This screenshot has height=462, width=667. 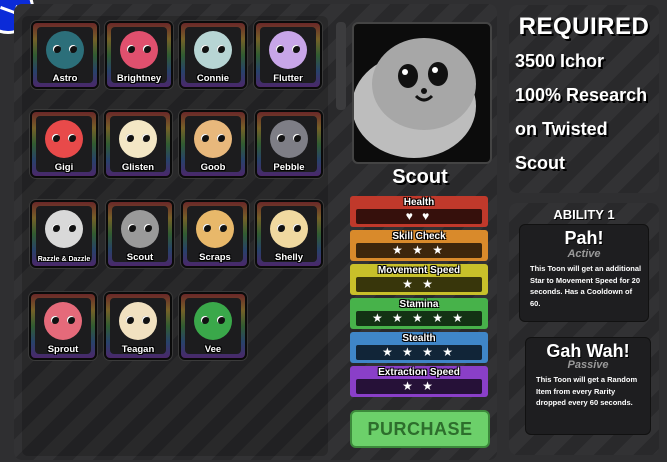 I want to click on toon-card: Brightney, so click(x=139, y=55).